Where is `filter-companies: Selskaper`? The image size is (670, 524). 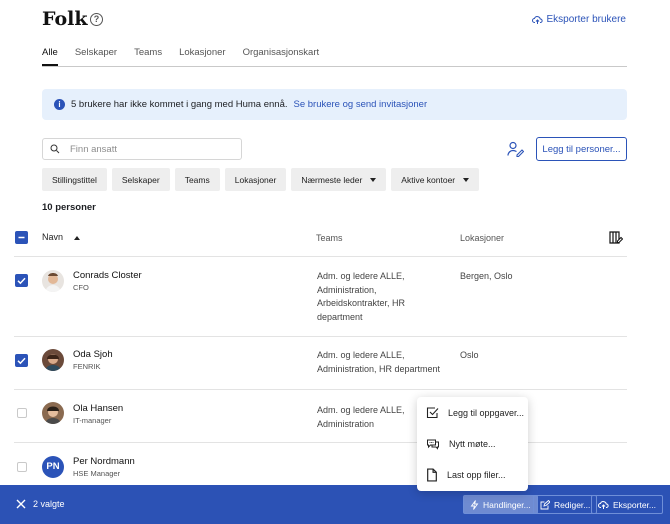 filter-companies: Selskaper is located at coordinates (140, 179).